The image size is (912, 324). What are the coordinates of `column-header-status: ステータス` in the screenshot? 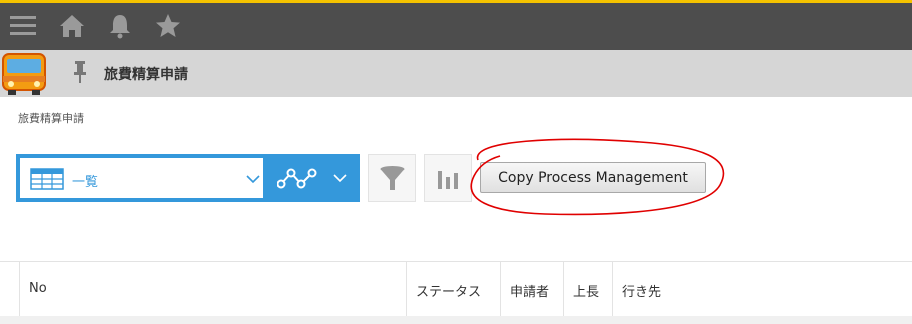 It's located at (453, 289).